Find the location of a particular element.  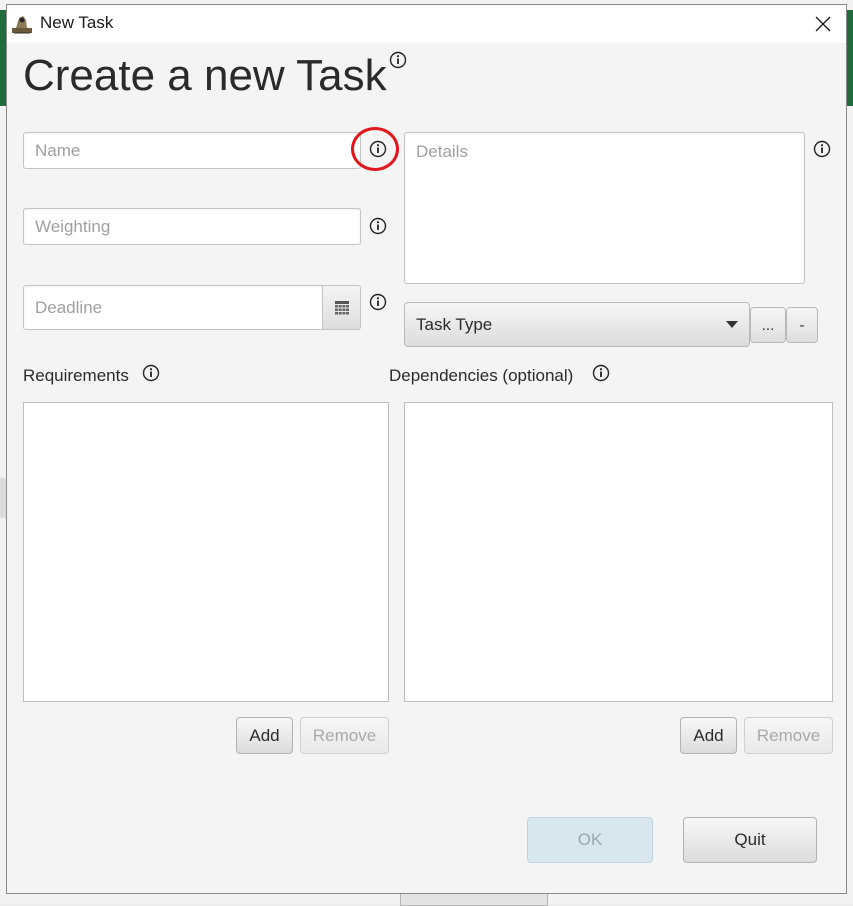

title-bar: New Task is located at coordinates (426, 24).